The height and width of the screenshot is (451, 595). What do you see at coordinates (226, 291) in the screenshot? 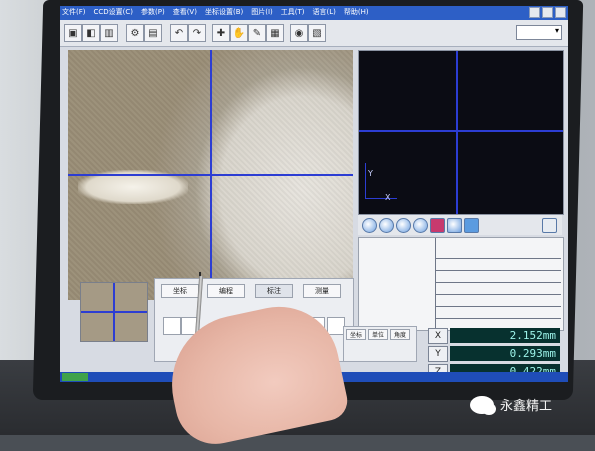
I see `tab-programming: 编程` at bounding box center [226, 291].